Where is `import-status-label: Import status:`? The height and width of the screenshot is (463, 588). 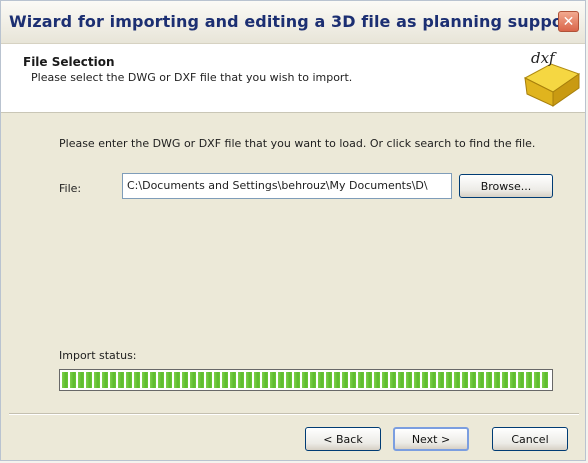 import-status-label: Import status: is located at coordinates (98, 355).